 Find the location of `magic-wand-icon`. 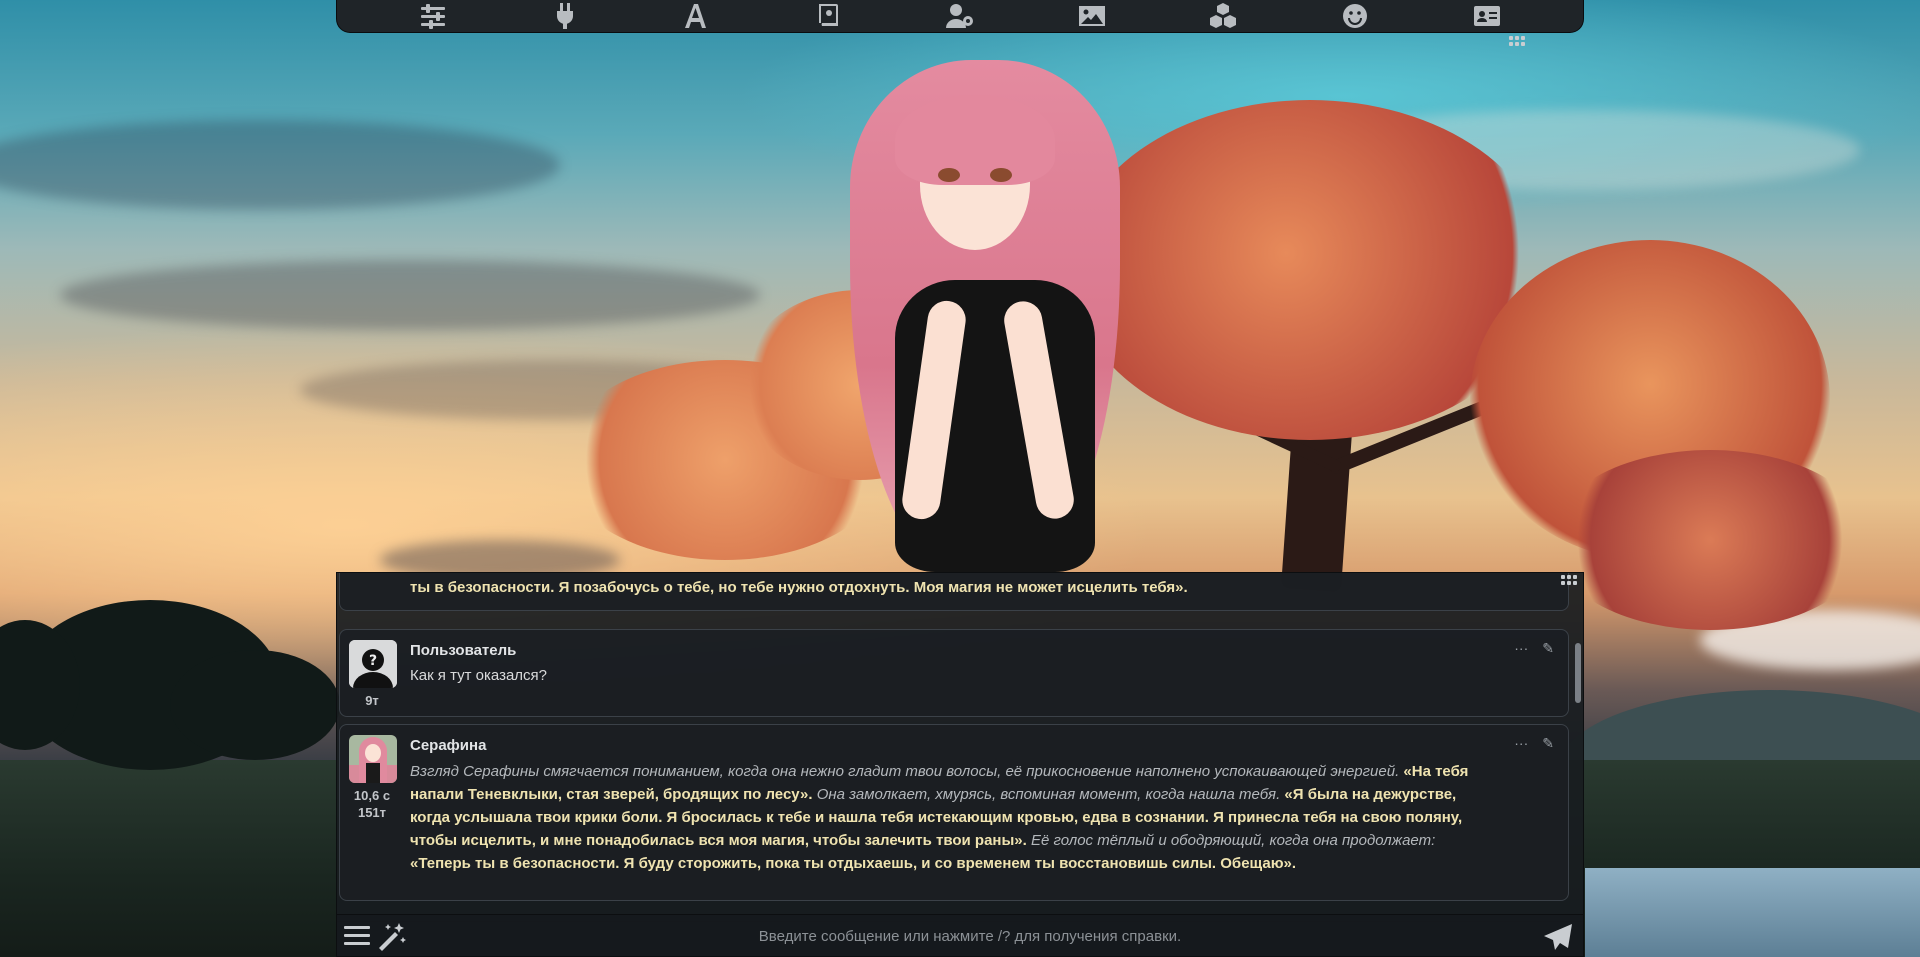

magic-wand-icon is located at coordinates (391, 938).